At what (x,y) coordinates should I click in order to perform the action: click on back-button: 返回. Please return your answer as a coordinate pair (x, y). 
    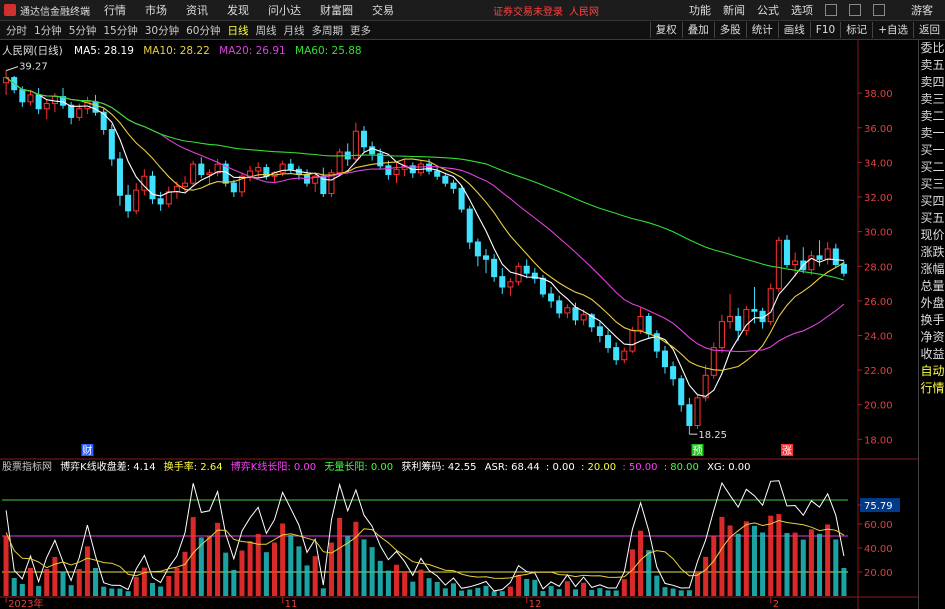
    Looking at the image, I should click on (929, 30).